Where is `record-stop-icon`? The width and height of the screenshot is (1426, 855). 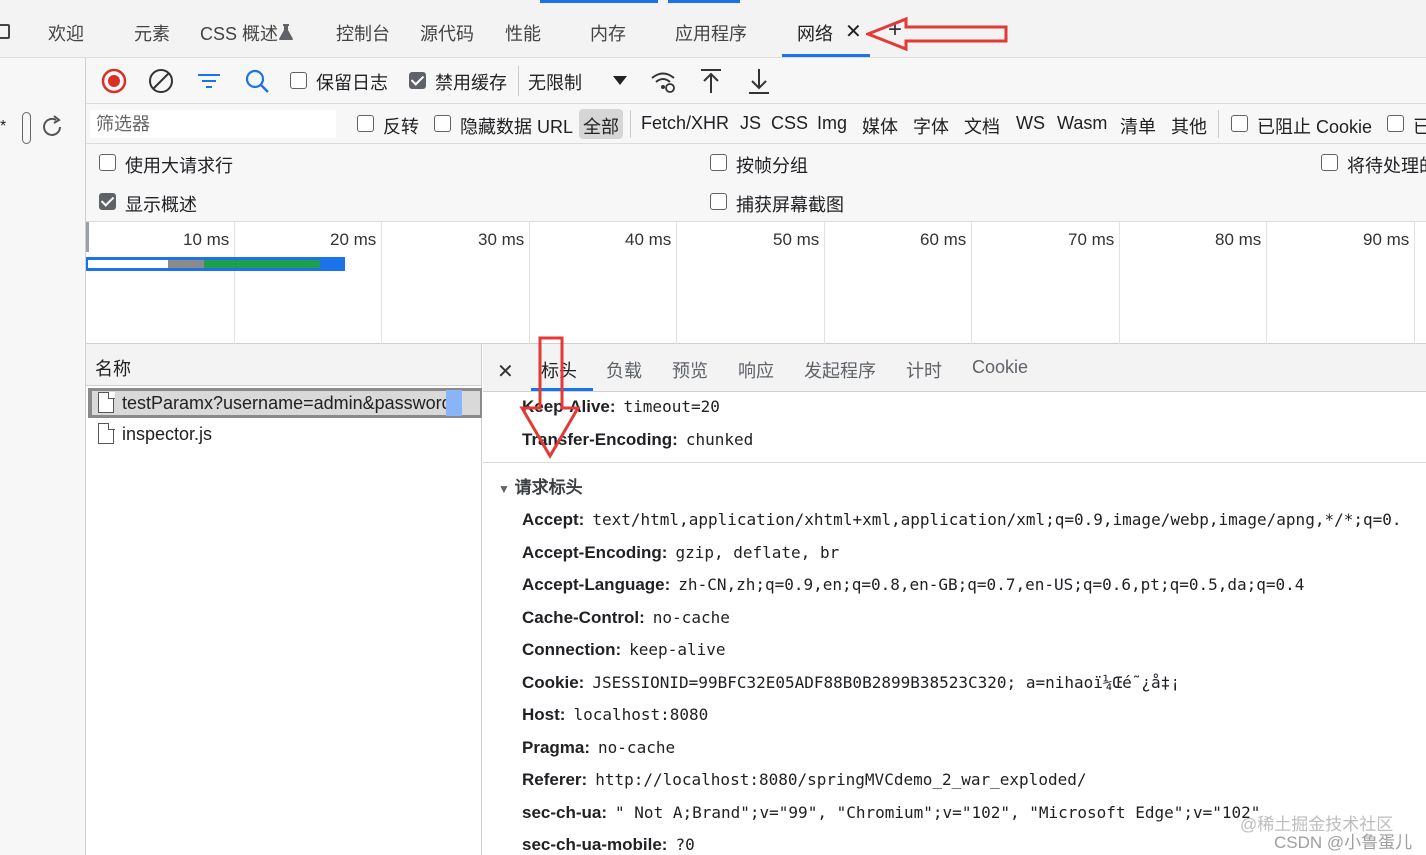
record-stop-icon is located at coordinates (114, 81).